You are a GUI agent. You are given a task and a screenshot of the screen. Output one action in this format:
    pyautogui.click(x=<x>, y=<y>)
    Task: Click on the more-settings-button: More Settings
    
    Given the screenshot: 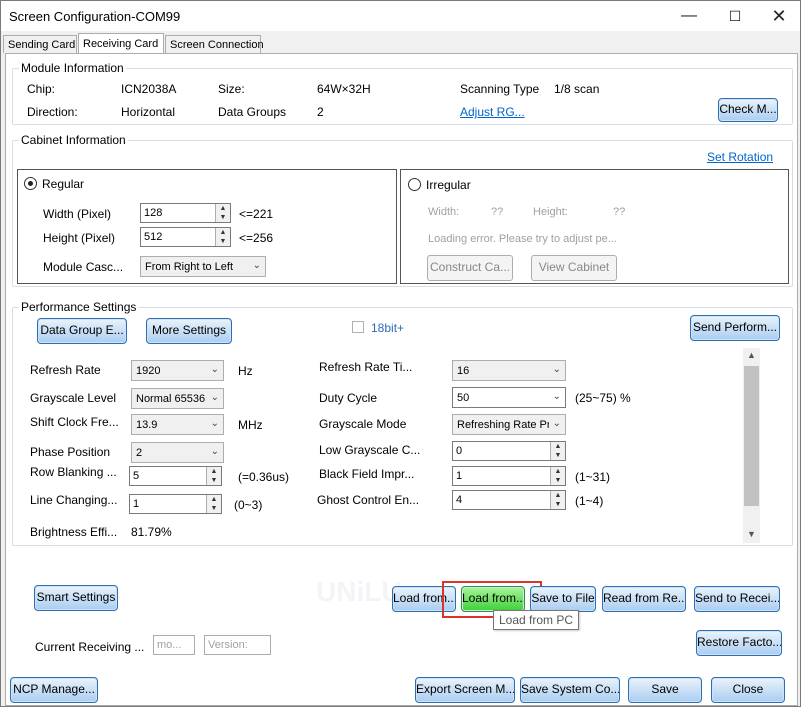 What is the action you would take?
    pyautogui.click(x=189, y=331)
    